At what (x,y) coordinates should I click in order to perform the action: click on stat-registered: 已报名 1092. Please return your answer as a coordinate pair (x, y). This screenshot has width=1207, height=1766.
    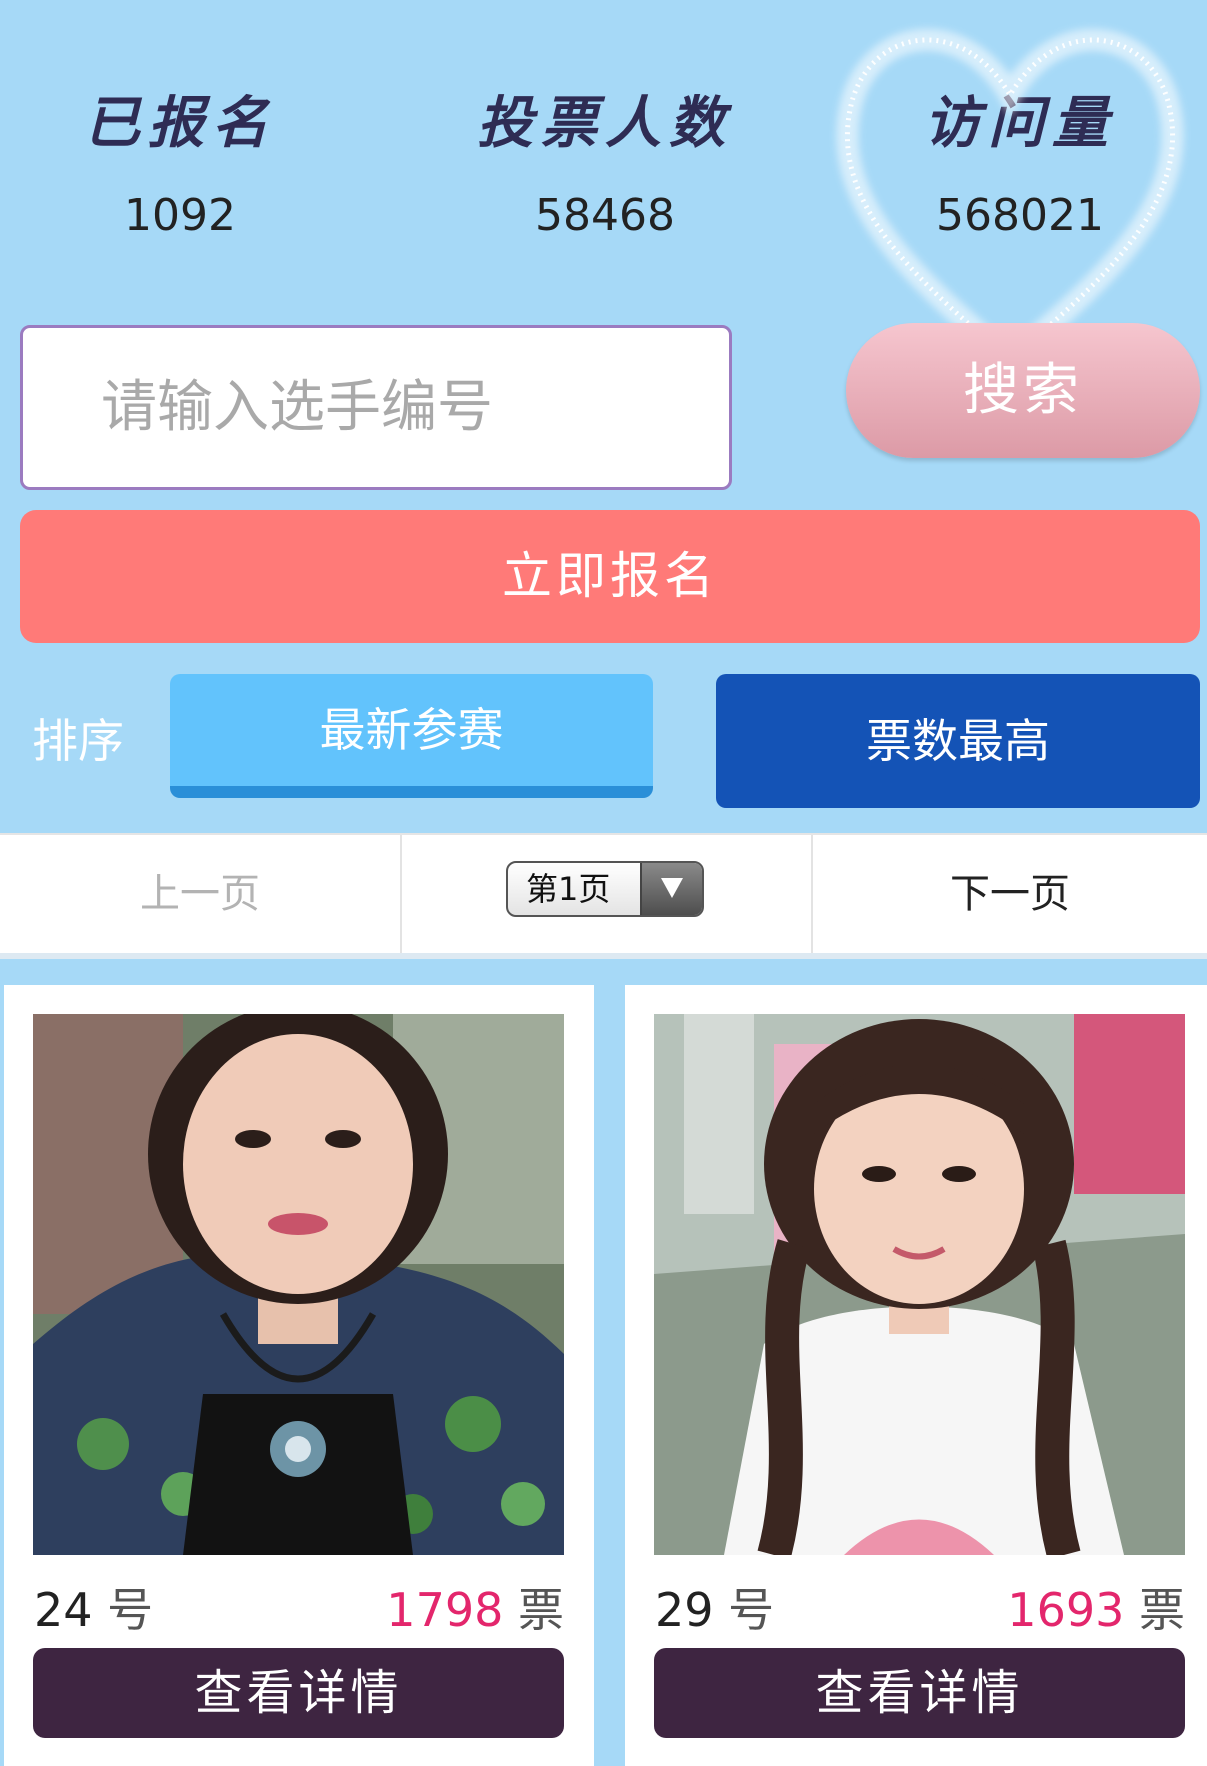
    Looking at the image, I should click on (190, 165).